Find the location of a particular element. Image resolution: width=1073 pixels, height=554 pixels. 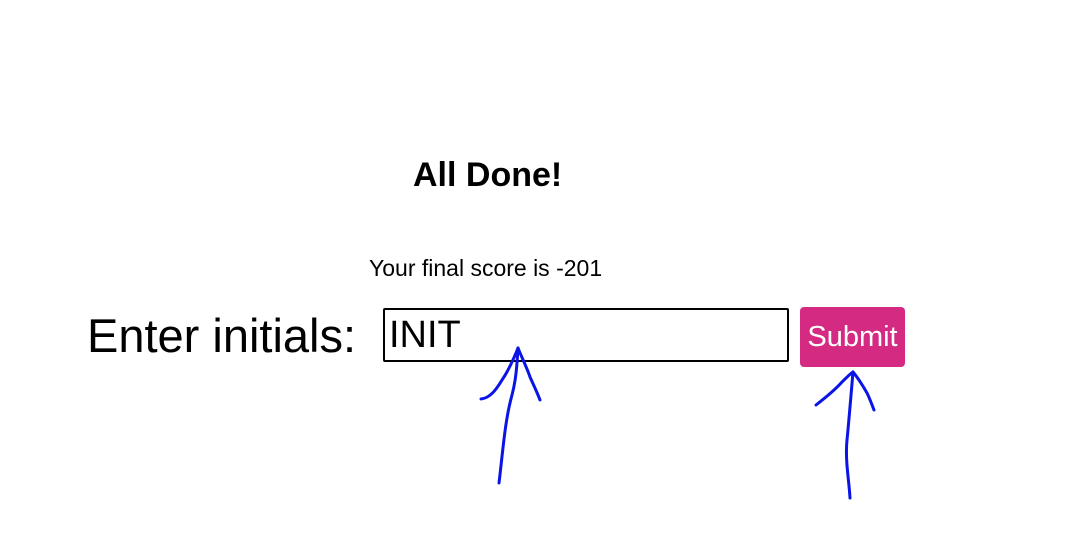

submit-button: Submit is located at coordinates (852, 337).